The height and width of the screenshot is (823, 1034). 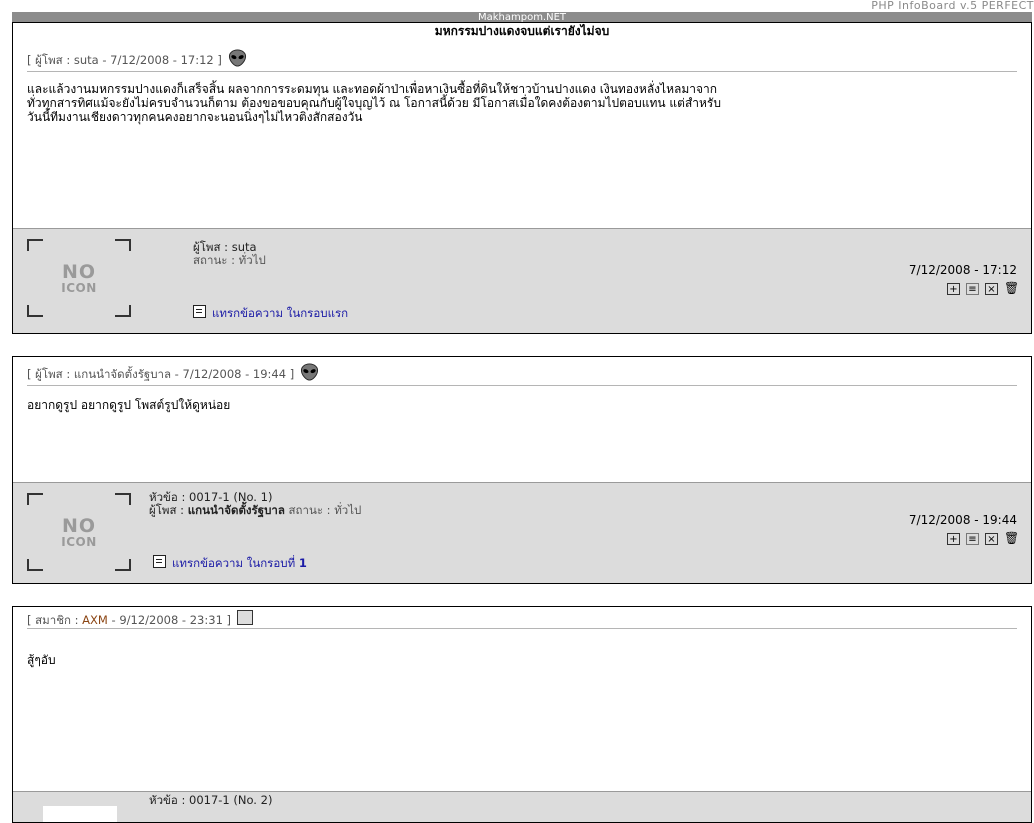 I want to click on post-datetime: 7/12/2008 - 19:44, so click(x=234, y=374).